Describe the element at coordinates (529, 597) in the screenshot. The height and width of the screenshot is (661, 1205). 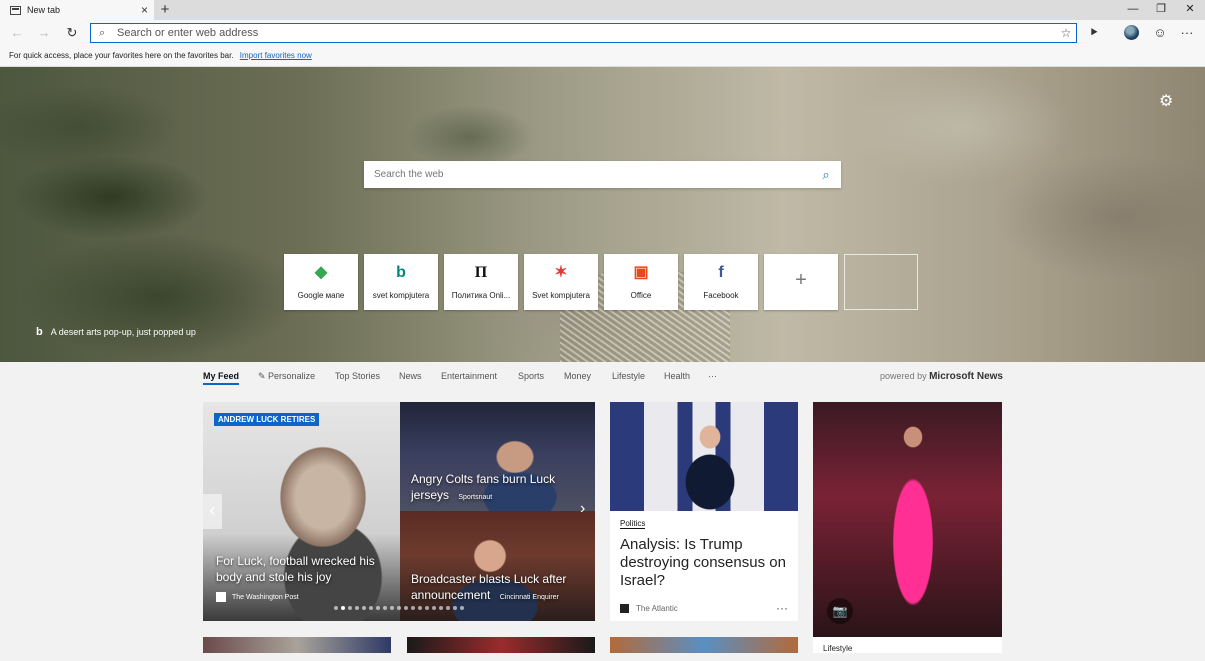
I see `source-name: Cincinnati Enquirer` at that location.